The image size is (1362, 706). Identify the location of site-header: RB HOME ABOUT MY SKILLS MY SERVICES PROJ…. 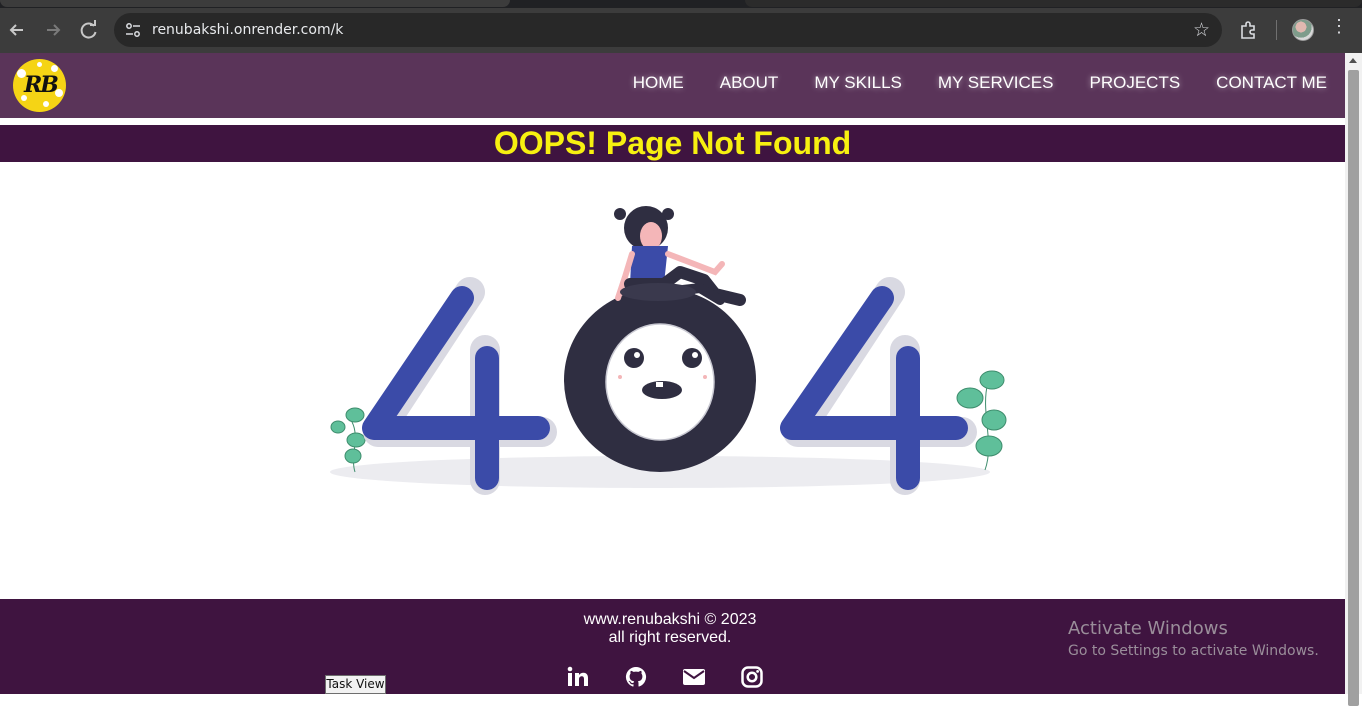
(672, 85).